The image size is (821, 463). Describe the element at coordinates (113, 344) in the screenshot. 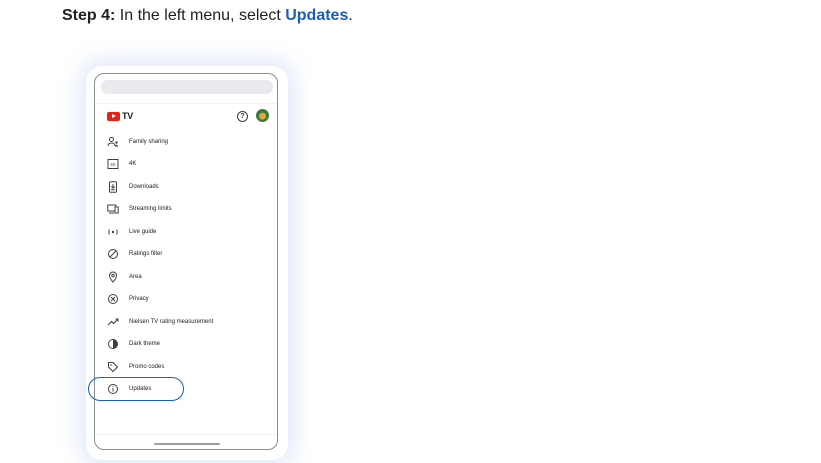

I see `theme-icon` at that location.